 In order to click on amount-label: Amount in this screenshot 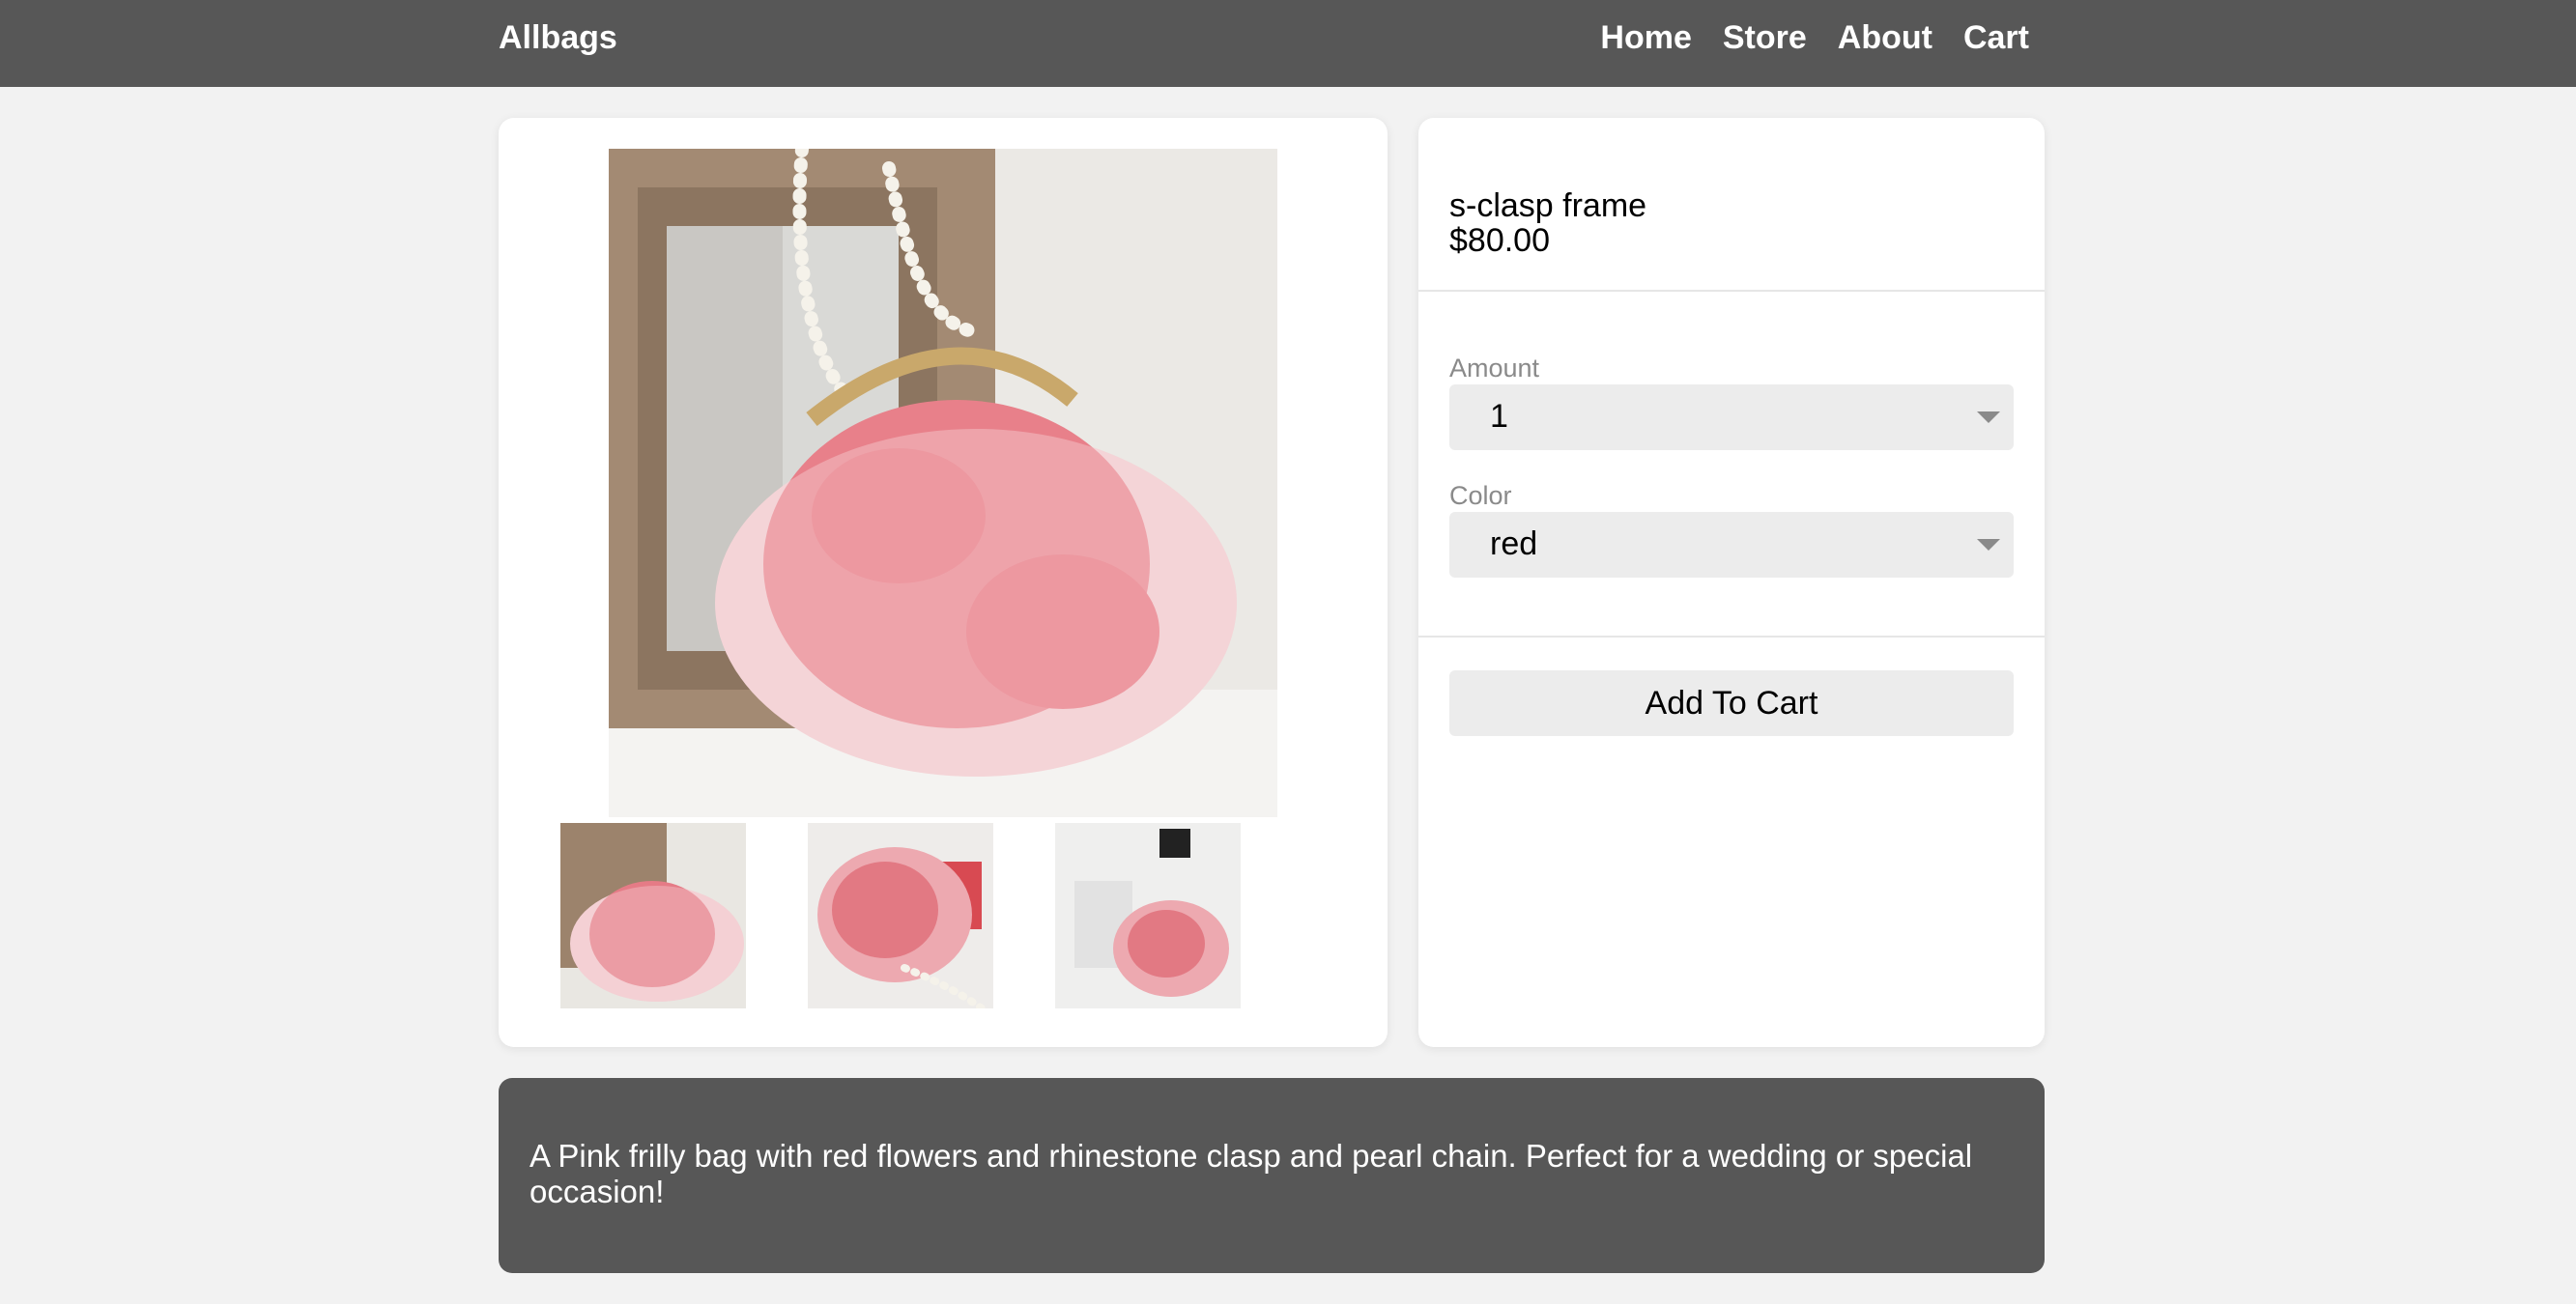, I will do `click(1495, 368)`.